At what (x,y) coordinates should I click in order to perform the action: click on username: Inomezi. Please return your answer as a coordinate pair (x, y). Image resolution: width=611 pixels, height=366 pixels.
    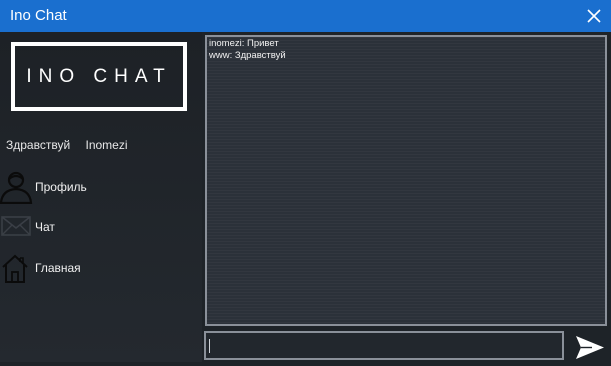
    Looking at the image, I should click on (106, 145).